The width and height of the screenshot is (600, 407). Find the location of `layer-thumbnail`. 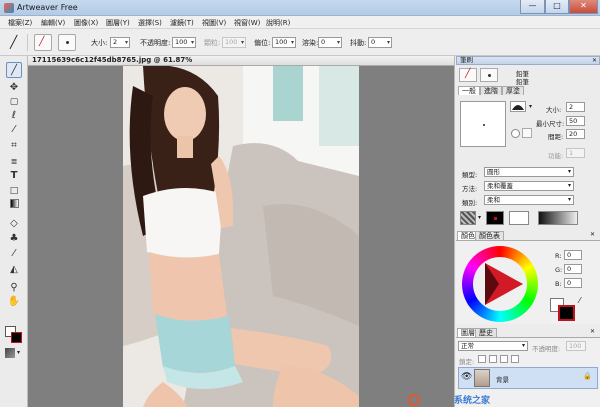

layer-thumbnail is located at coordinates (482, 378).